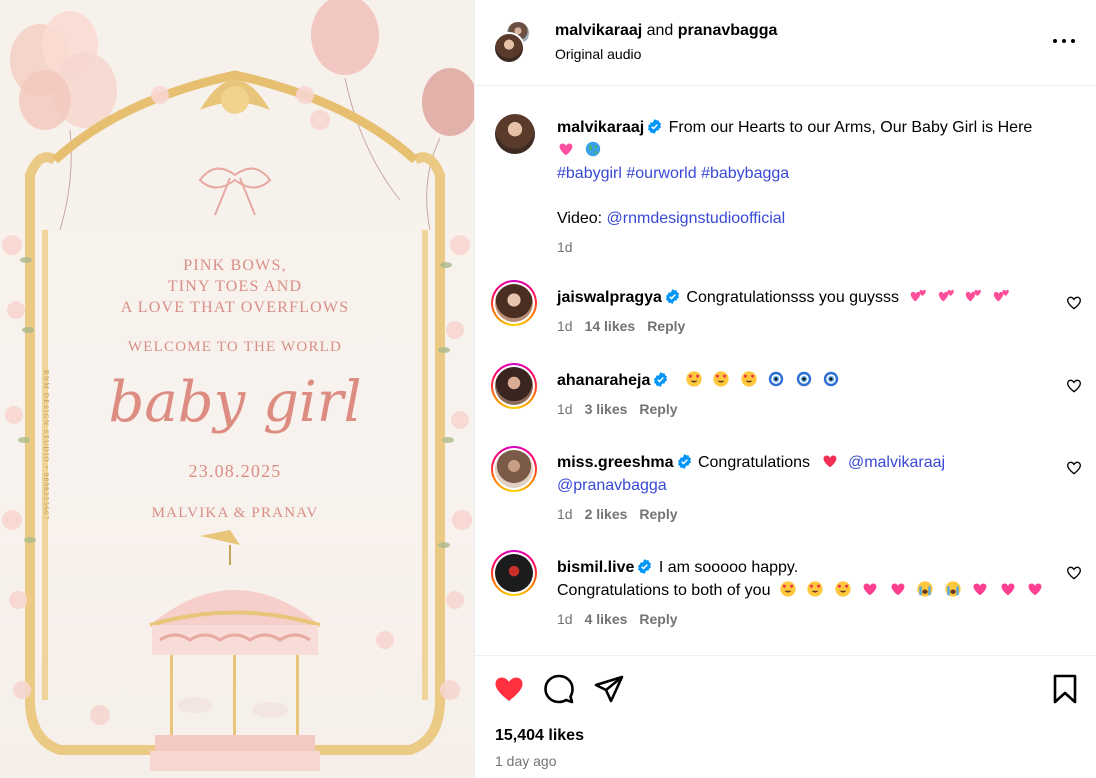  Describe the element at coordinates (606, 619) in the screenshot. I see `comment-likes: 4 likes` at that location.